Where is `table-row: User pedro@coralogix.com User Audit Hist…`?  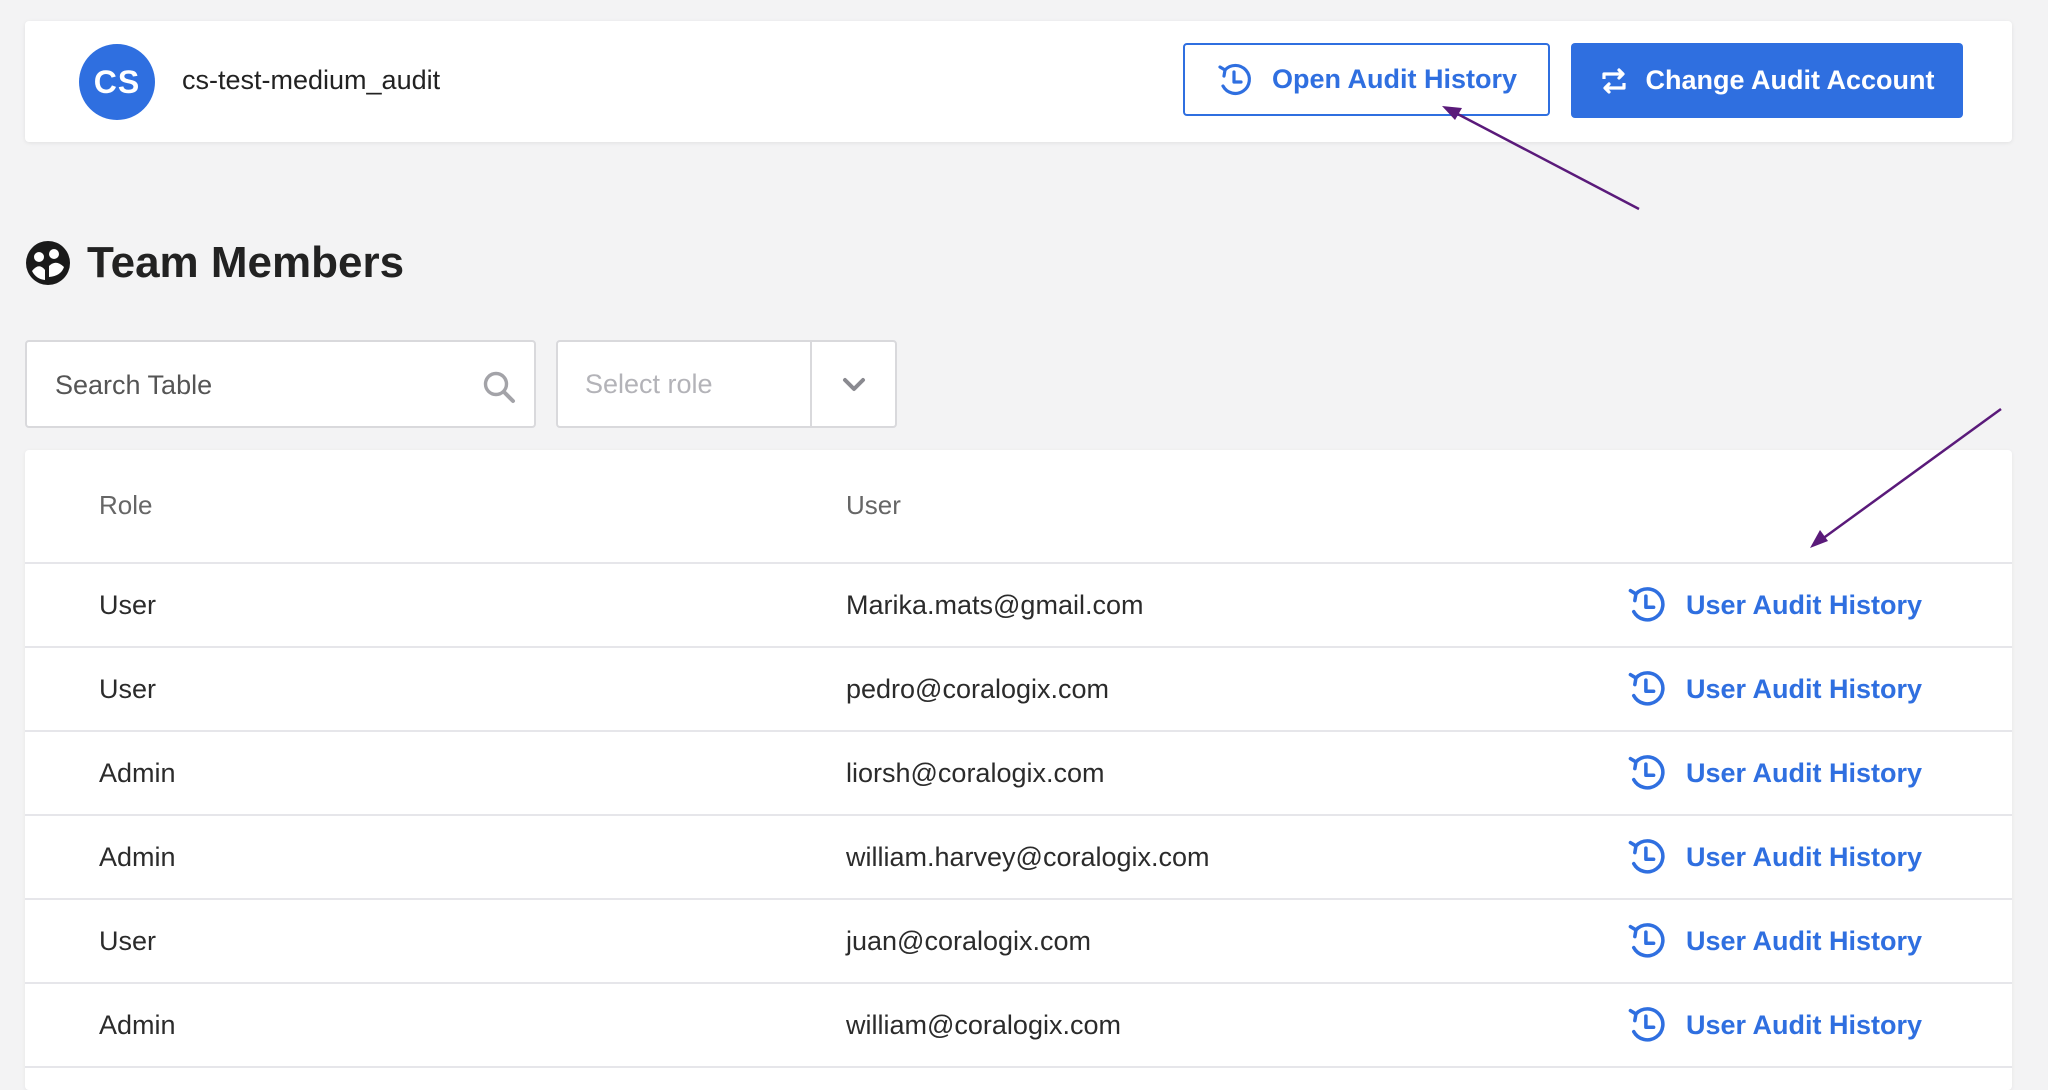
table-row: User pedro@coralogix.com User Audit Hist… is located at coordinates (1018, 690).